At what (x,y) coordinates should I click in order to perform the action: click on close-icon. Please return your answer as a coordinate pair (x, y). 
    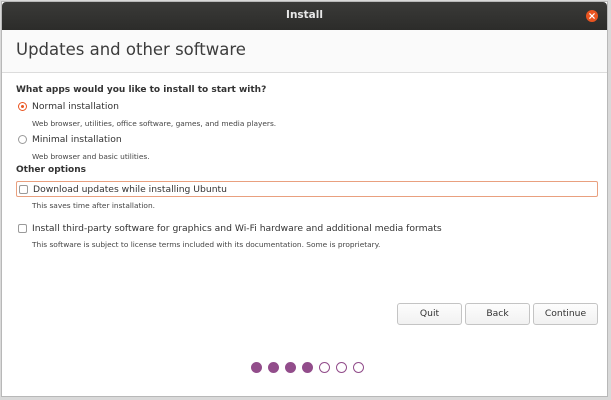
    Looking at the image, I should click on (592, 16).